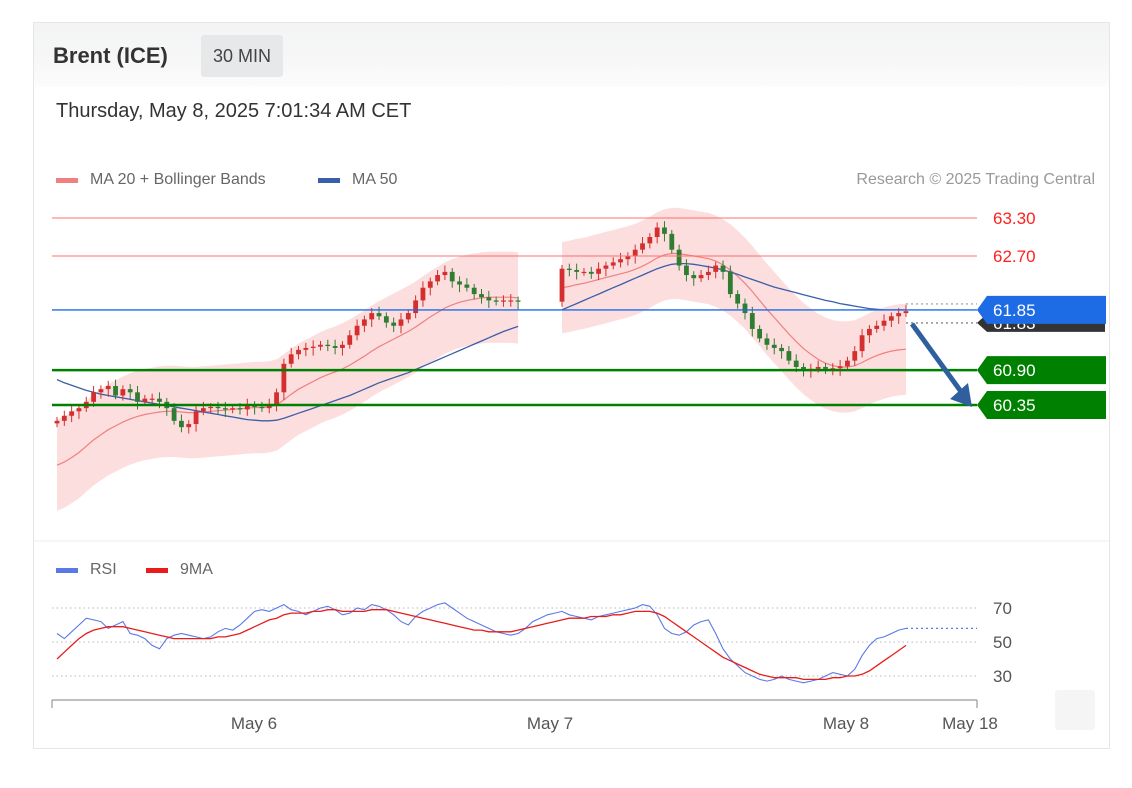 The height and width of the screenshot is (788, 1132). What do you see at coordinates (1002, 608) in the screenshot?
I see `rsi-tick-70: 70` at bounding box center [1002, 608].